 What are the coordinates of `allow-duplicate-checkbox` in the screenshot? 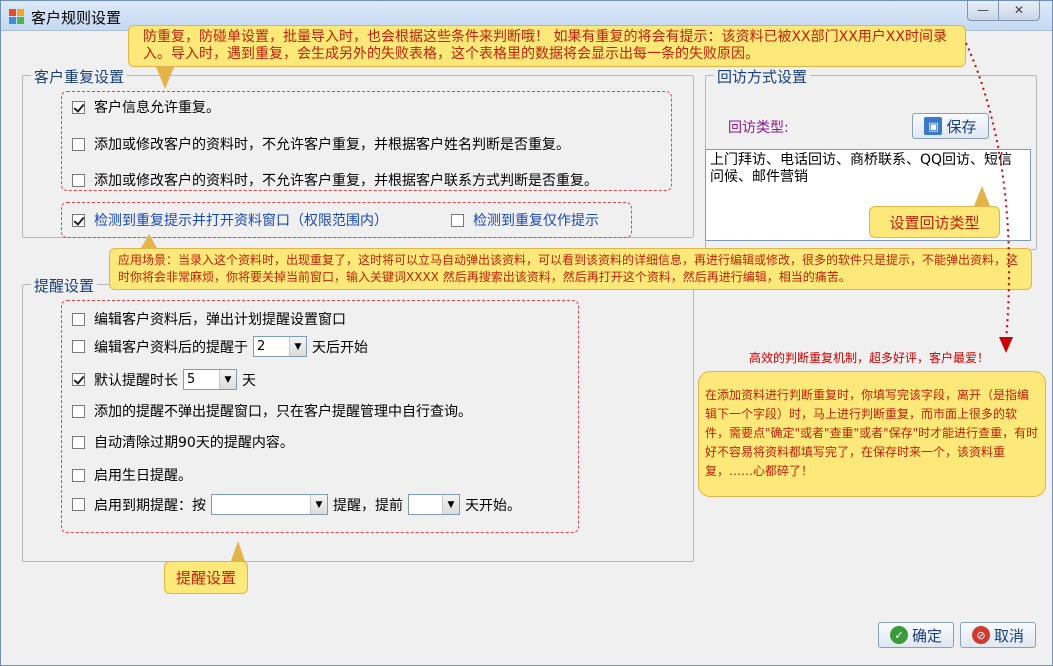 It's located at (78, 107).